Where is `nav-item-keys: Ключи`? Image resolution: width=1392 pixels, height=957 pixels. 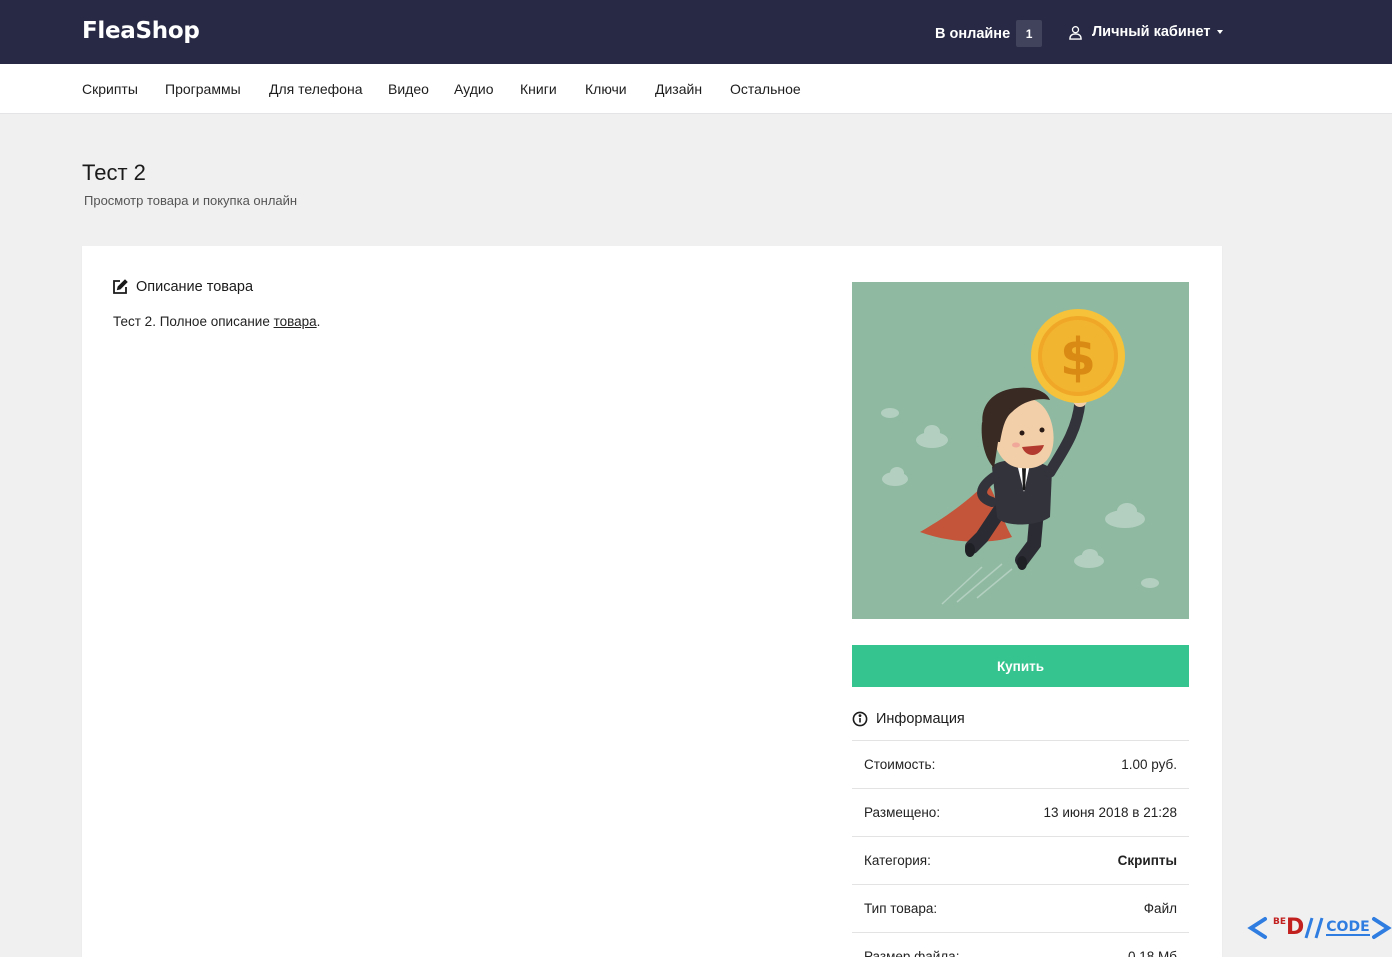
nav-item-keys: Ключи is located at coordinates (606, 89).